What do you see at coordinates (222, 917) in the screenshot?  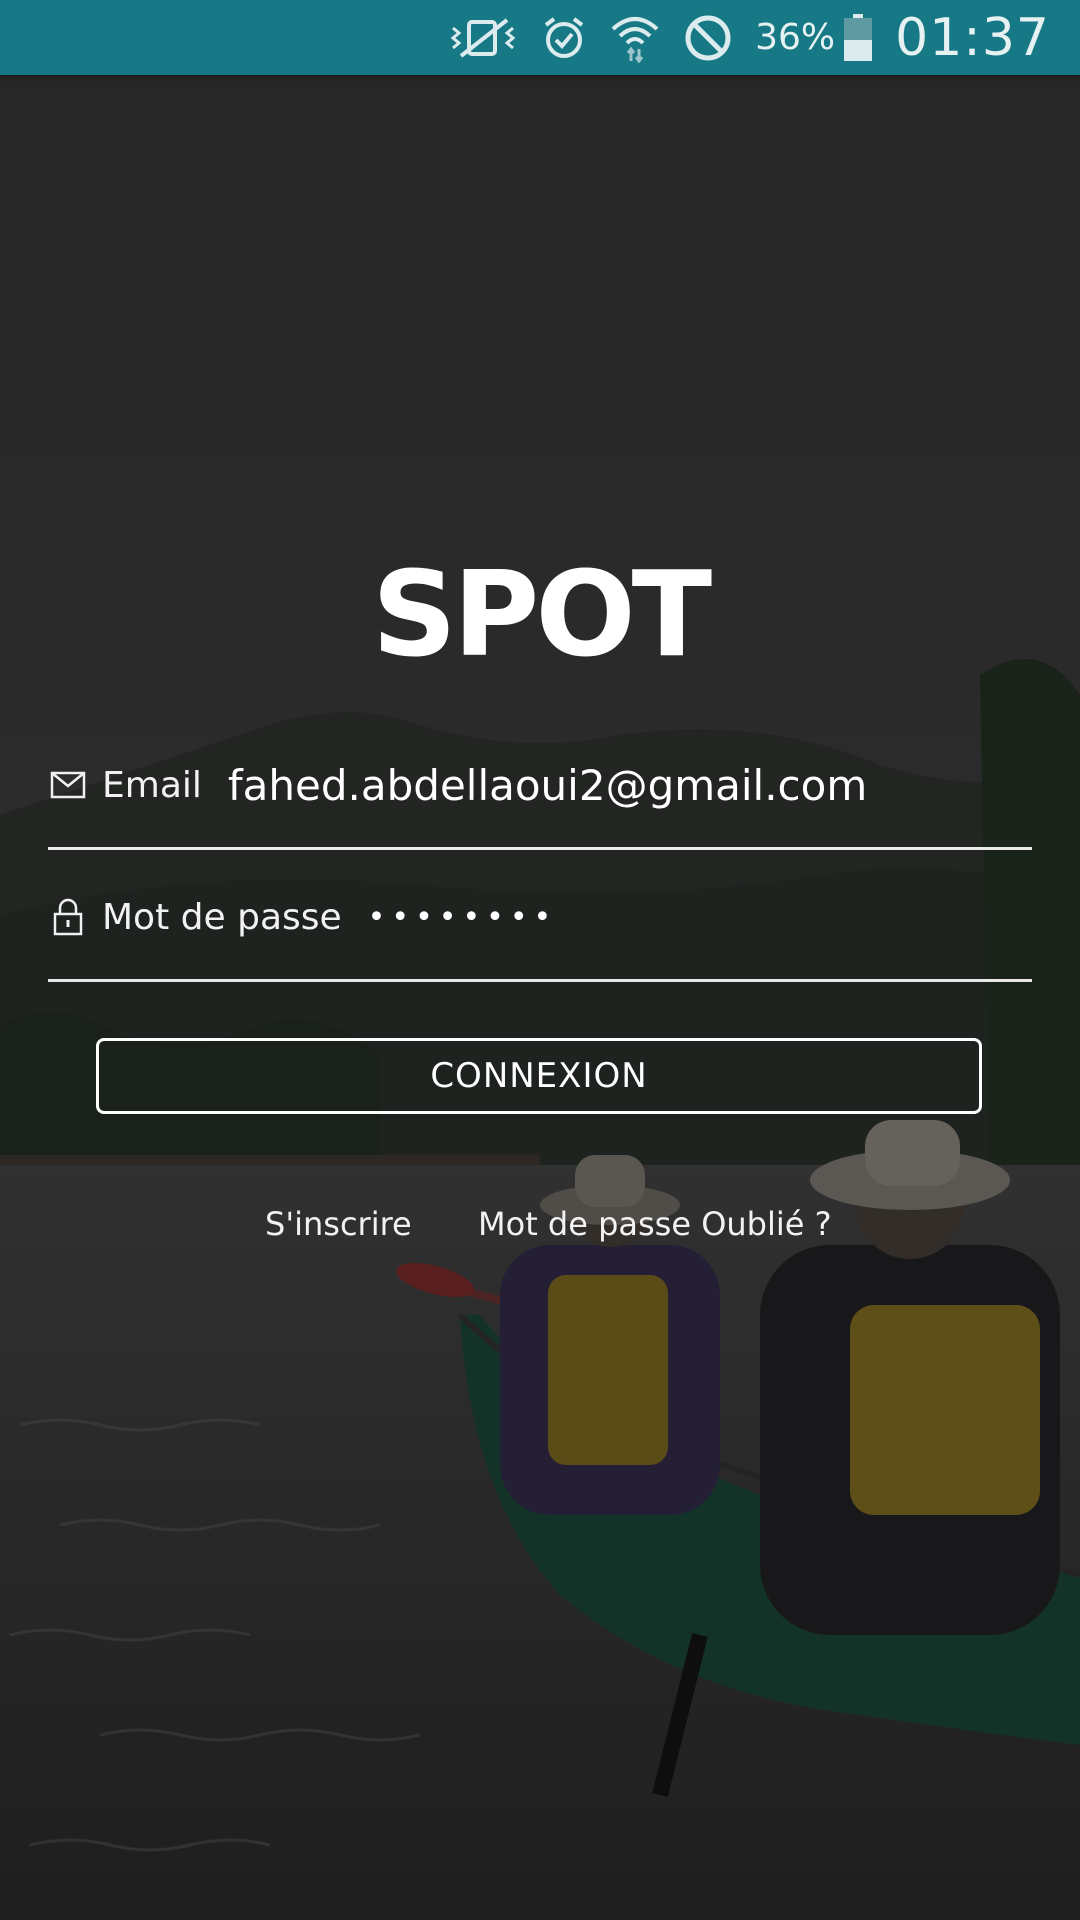 I see `password-label: Mot de passe` at bounding box center [222, 917].